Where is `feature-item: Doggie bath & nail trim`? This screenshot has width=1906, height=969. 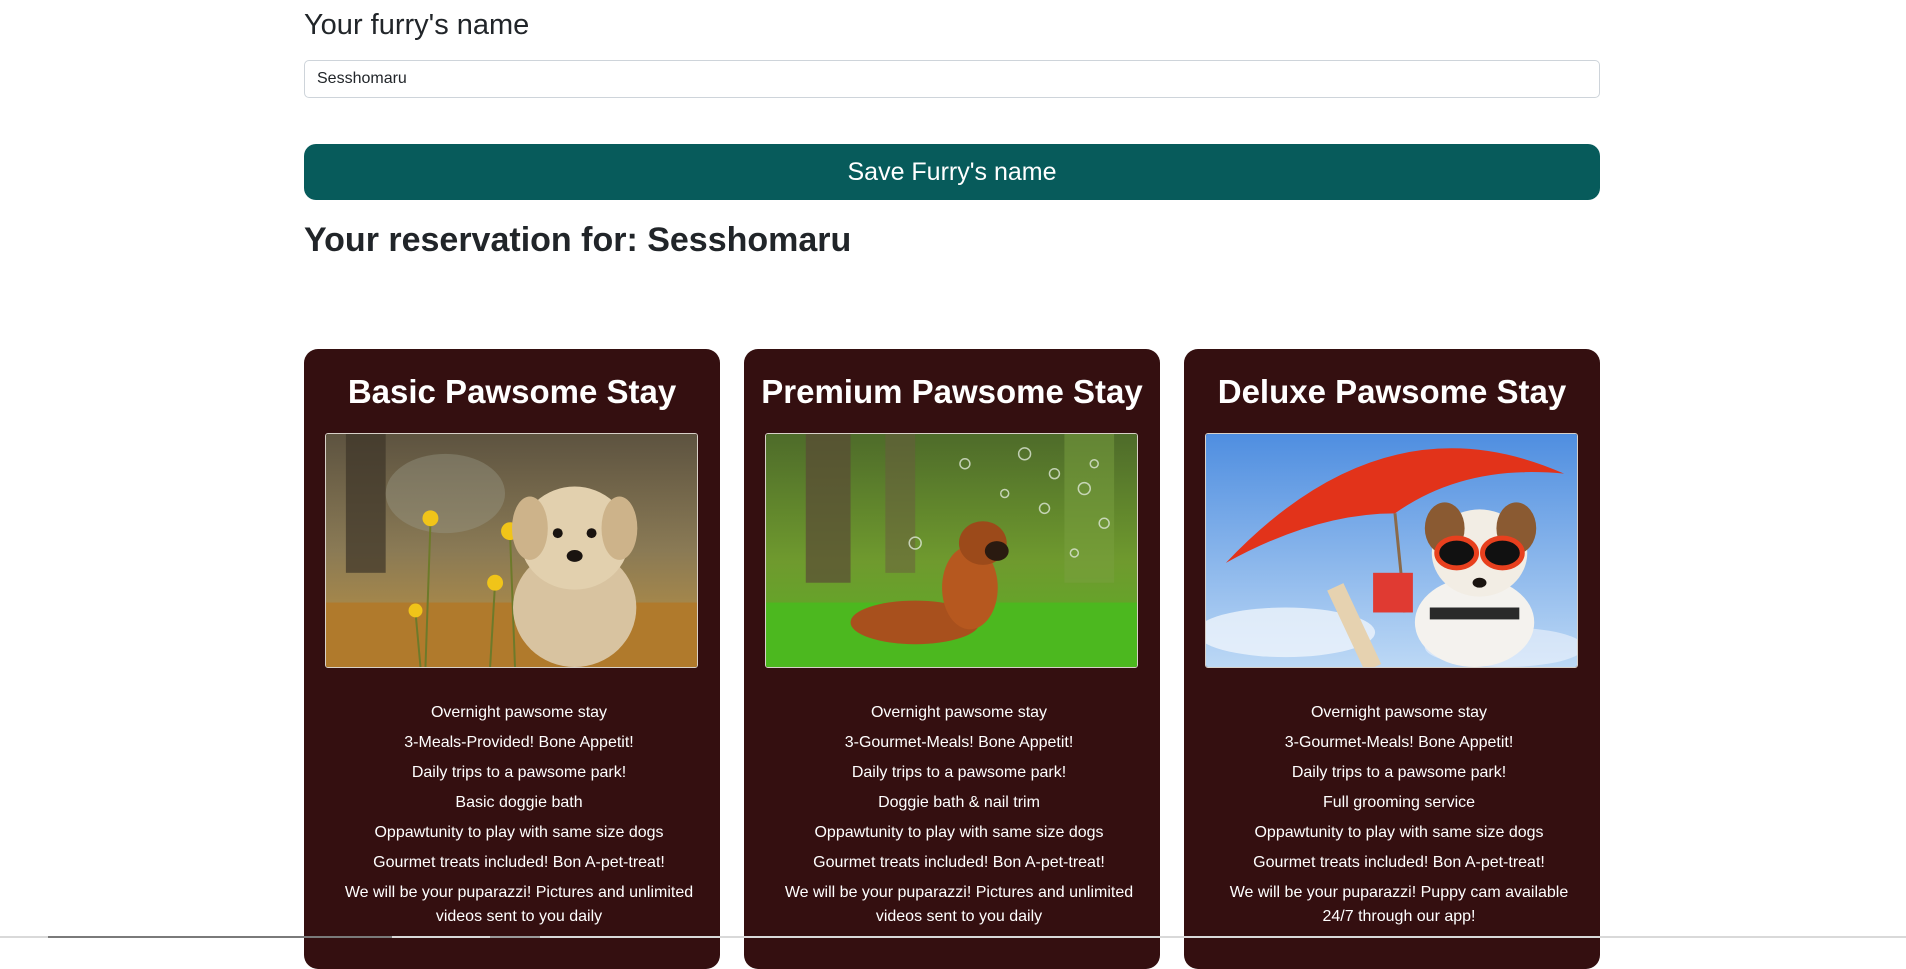 feature-item: Doggie bath & nail trim is located at coordinates (959, 802).